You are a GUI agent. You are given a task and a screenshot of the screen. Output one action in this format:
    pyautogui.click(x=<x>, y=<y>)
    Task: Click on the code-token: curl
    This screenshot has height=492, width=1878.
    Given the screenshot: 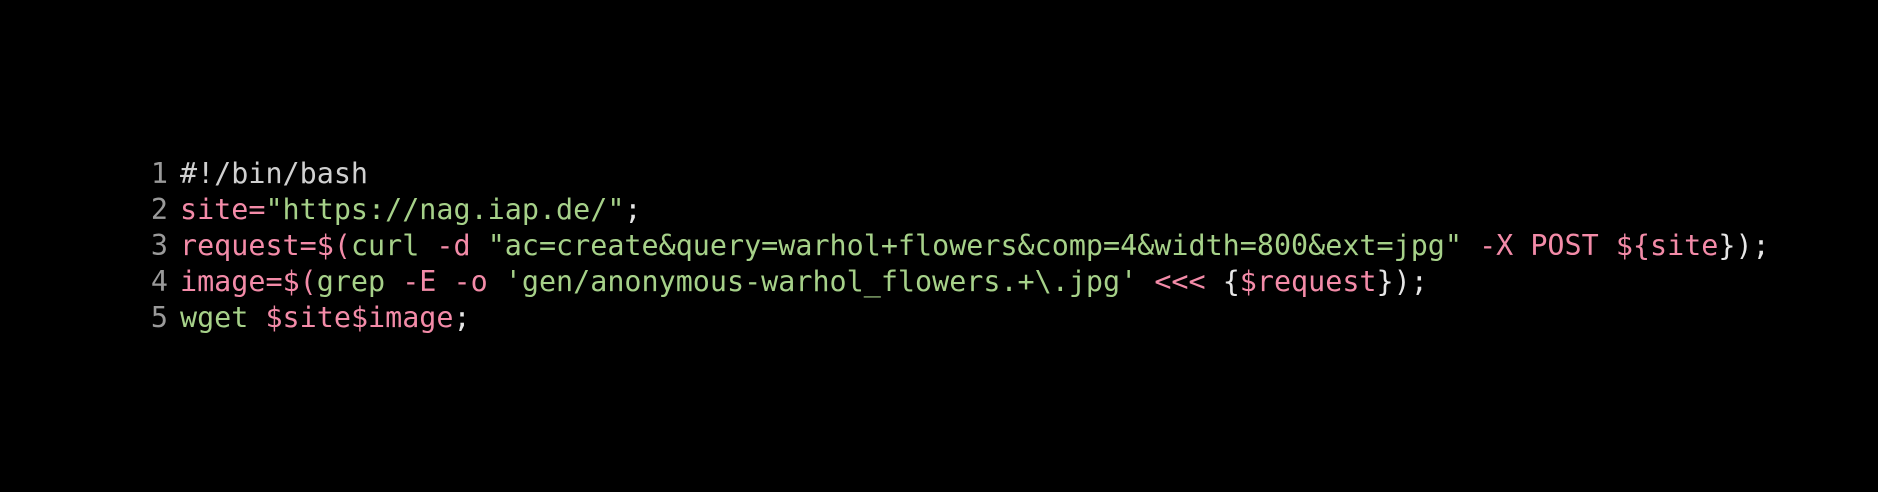 What is the action you would take?
    pyautogui.click(x=385, y=245)
    